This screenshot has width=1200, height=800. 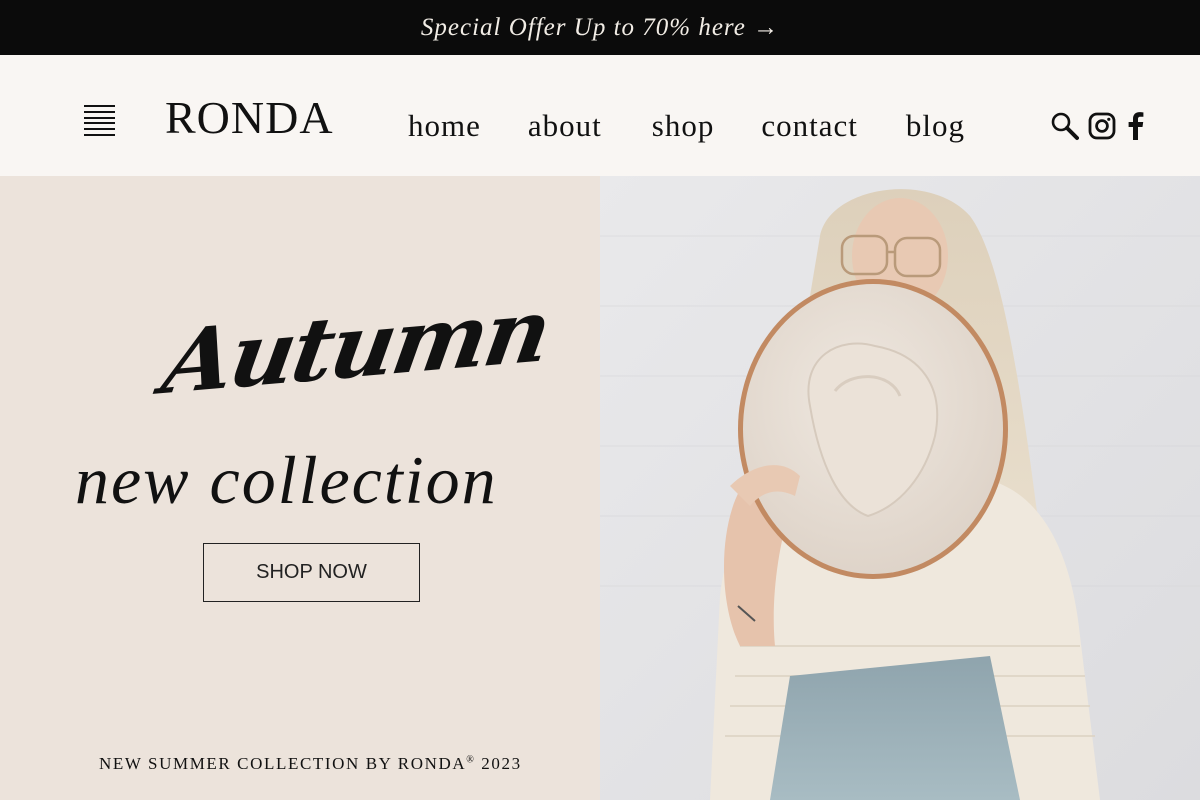 I want to click on nav-home: home, so click(x=444, y=125).